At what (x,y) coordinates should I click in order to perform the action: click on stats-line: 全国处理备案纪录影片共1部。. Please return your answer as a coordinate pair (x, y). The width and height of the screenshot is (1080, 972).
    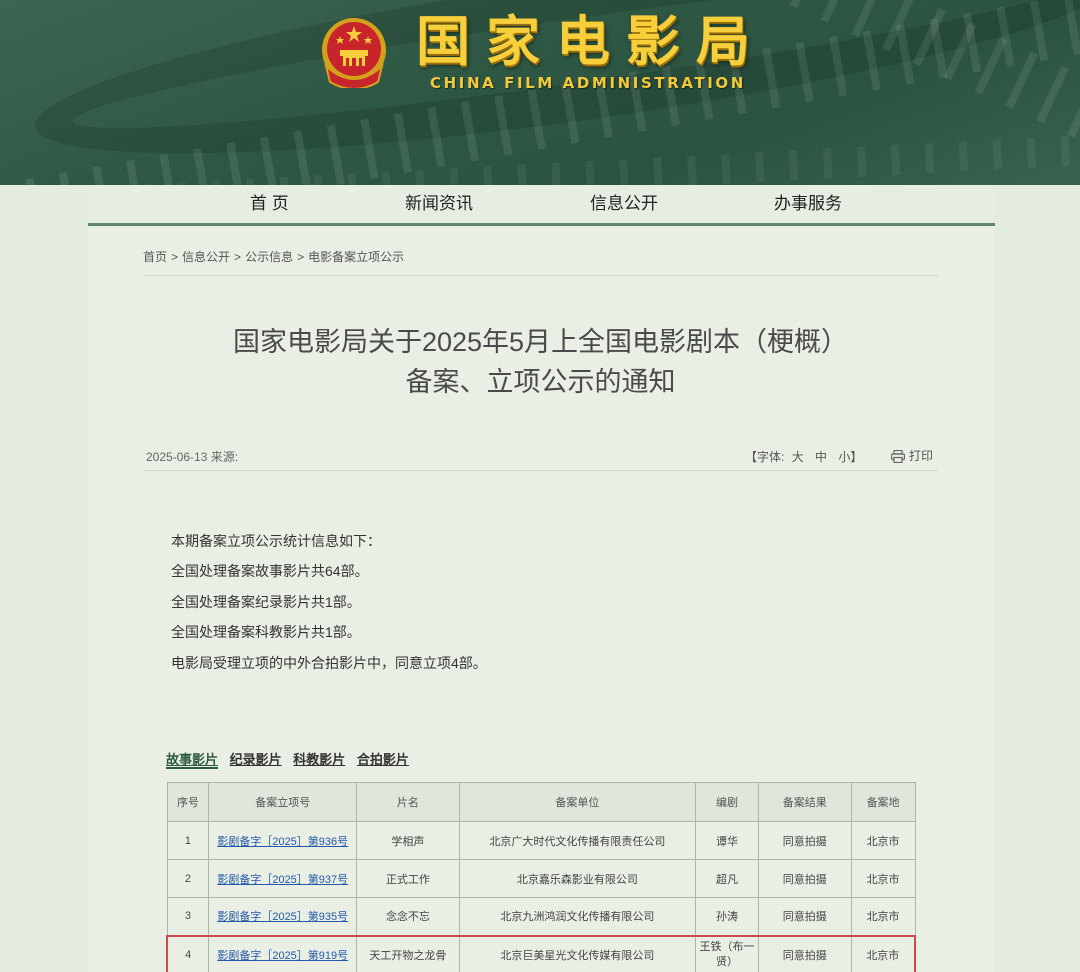
    Looking at the image, I should click on (266, 601).